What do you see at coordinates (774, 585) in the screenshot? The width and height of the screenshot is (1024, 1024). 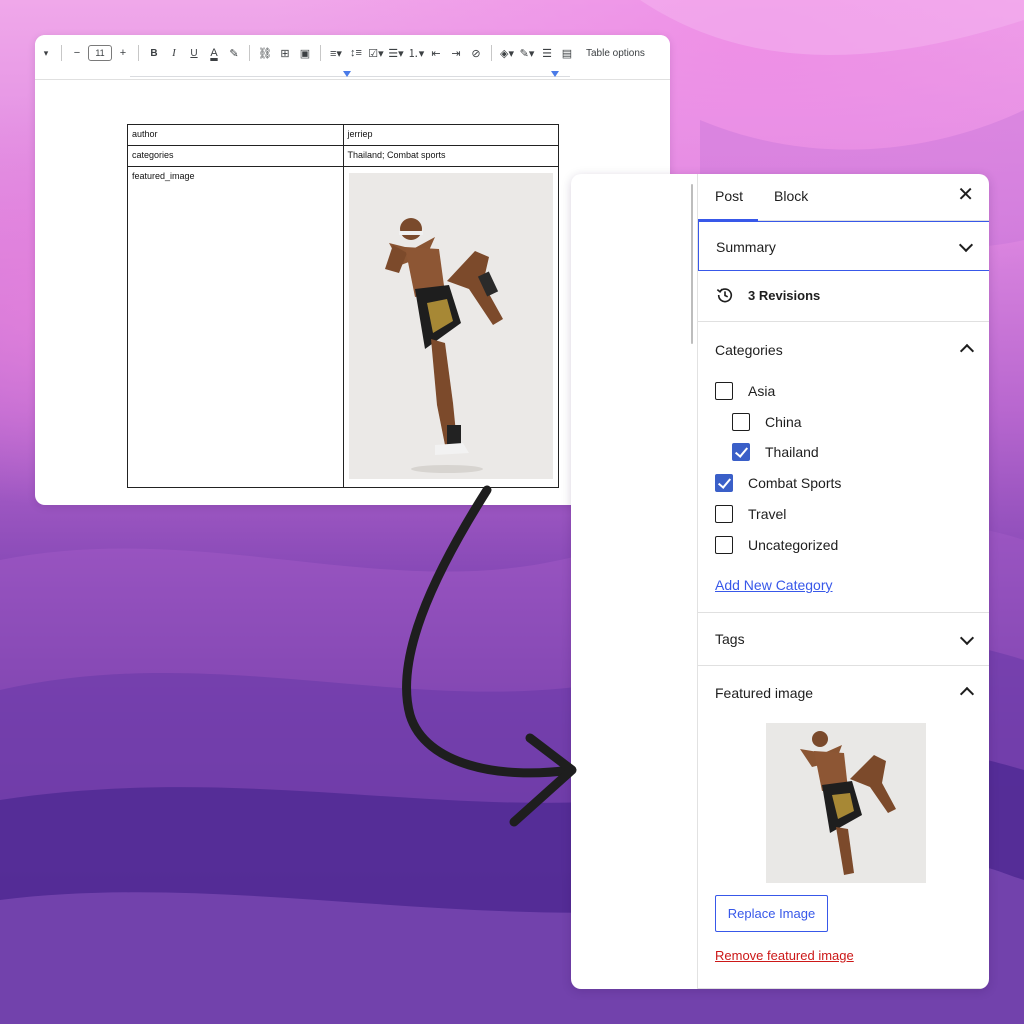 I see `add-new-category-link: Add New Category` at bounding box center [774, 585].